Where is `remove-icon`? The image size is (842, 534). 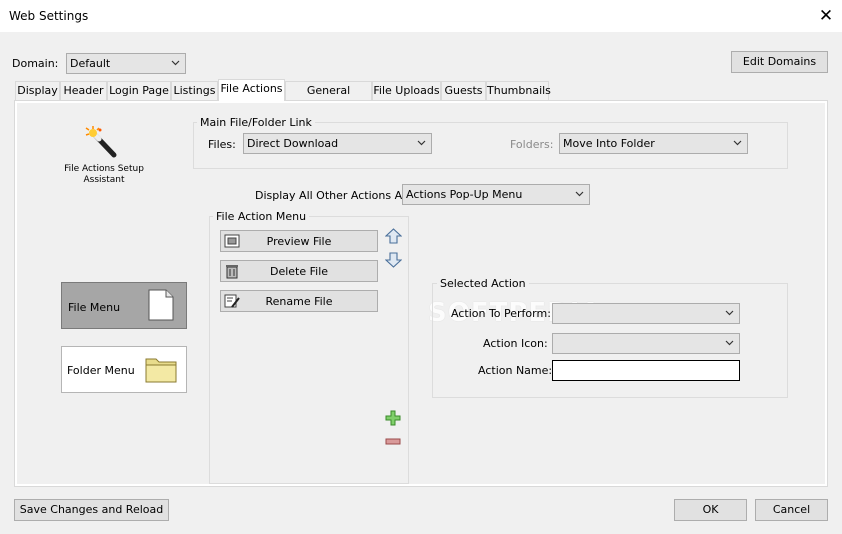
remove-icon is located at coordinates (393, 442).